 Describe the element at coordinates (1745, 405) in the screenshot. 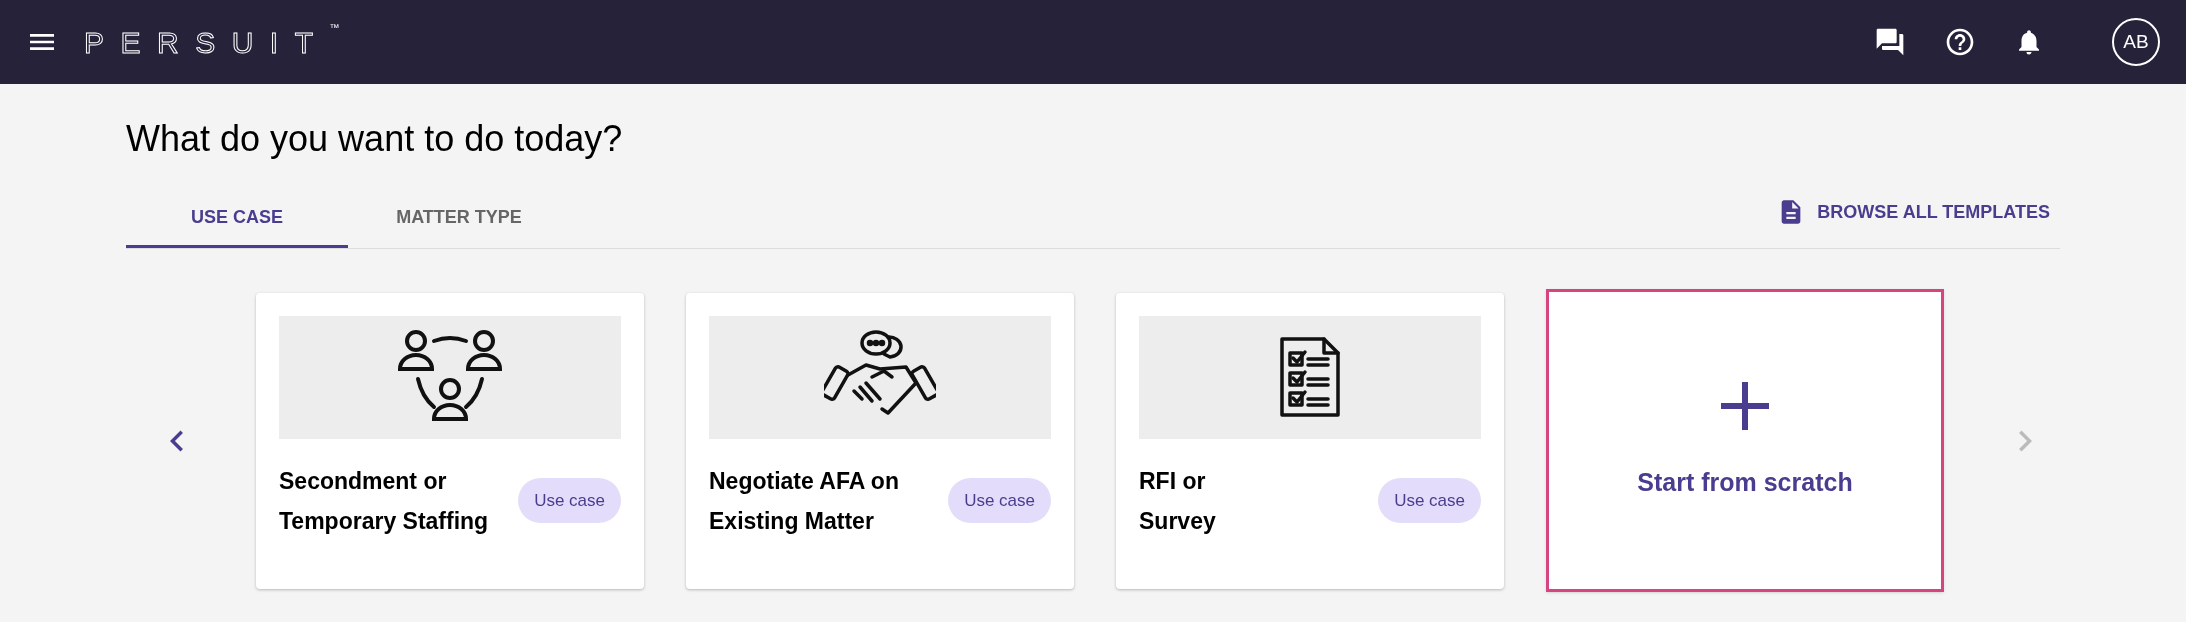

I see `plus-icon` at that location.